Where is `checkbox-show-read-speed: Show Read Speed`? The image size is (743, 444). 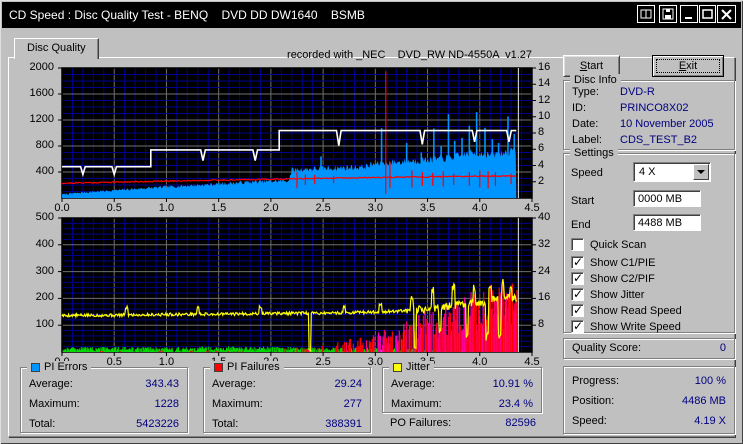 checkbox-show-read-speed: Show Read Speed is located at coordinates (626, 310).